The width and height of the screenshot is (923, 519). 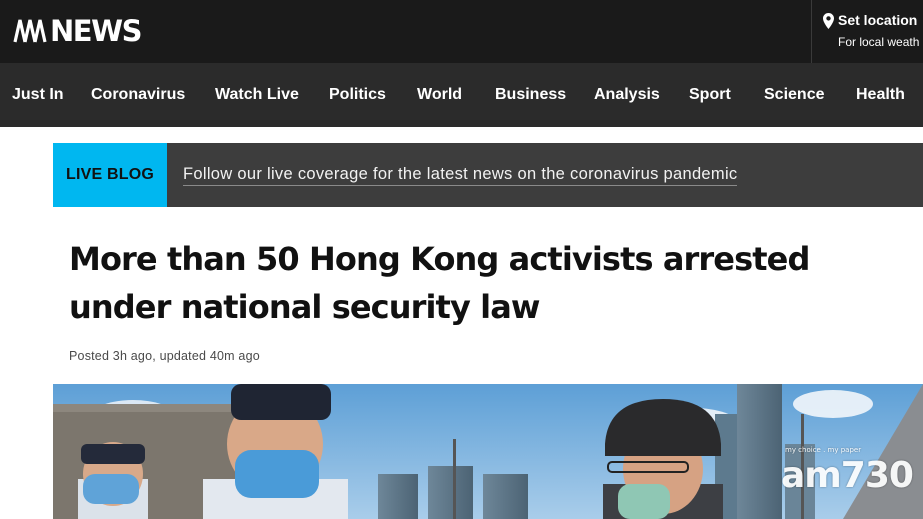 I want to click on nav-item-health: Health, so click(x=880, y=95).